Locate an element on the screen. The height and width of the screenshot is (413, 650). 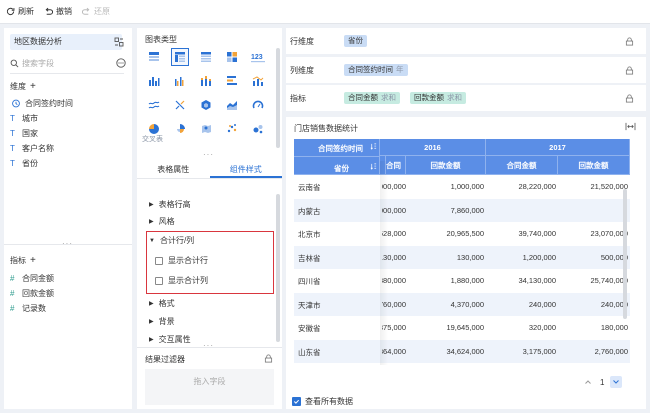
prop-row-height: ▶ 表格行高 is located at coordinates (170, 204).